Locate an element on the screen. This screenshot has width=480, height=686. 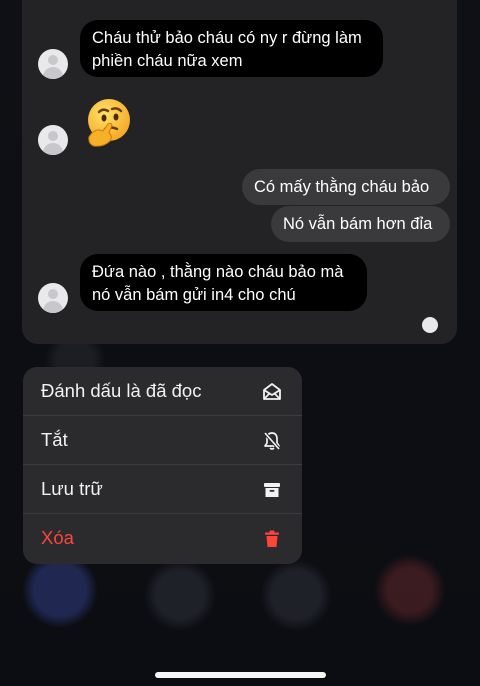
menu-item-label: Xóa is located at coordinates (57, 537).